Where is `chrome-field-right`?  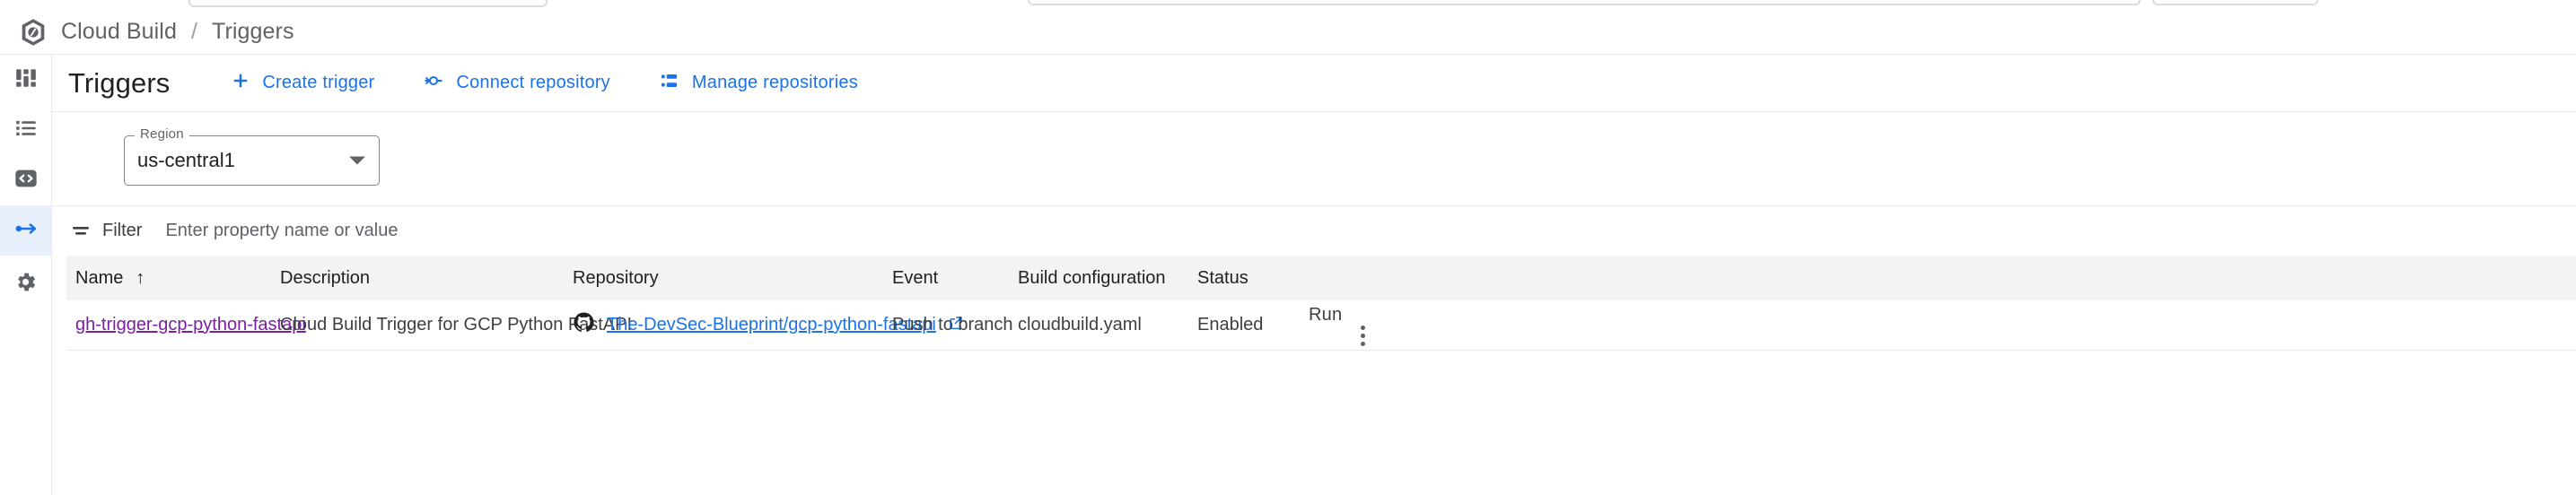 chrome-field-right is located at coordinates (2235, 2).